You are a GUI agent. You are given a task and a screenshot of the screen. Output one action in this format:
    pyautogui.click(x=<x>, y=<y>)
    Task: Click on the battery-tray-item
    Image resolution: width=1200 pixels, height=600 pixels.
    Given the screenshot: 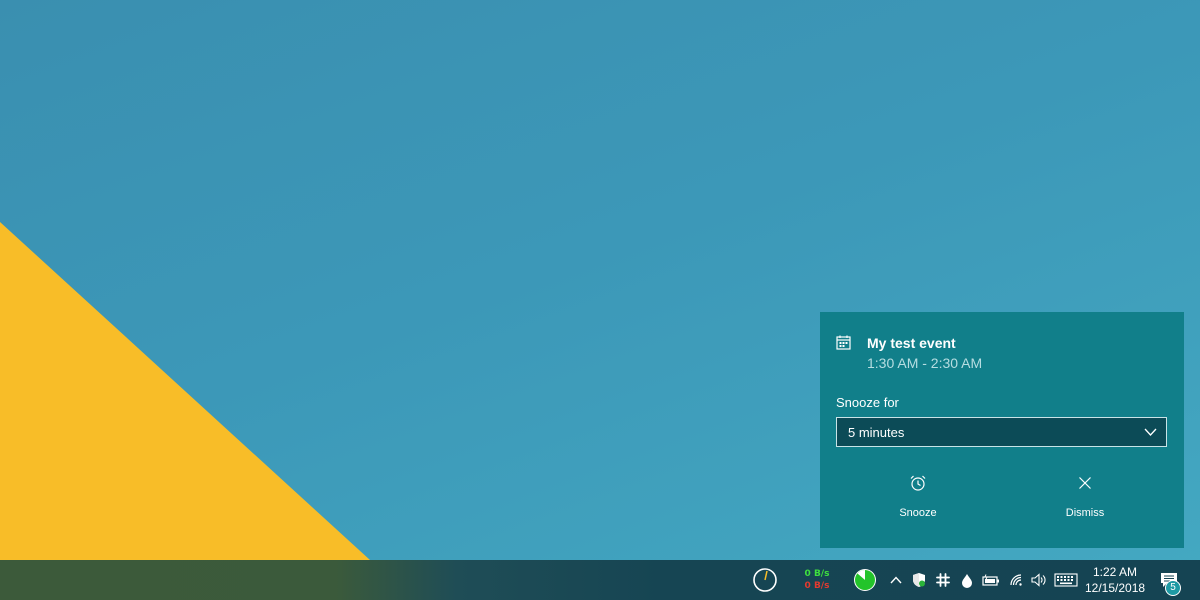 What is the action you would take?
    pyautogui.click(x=991, y=580)
    